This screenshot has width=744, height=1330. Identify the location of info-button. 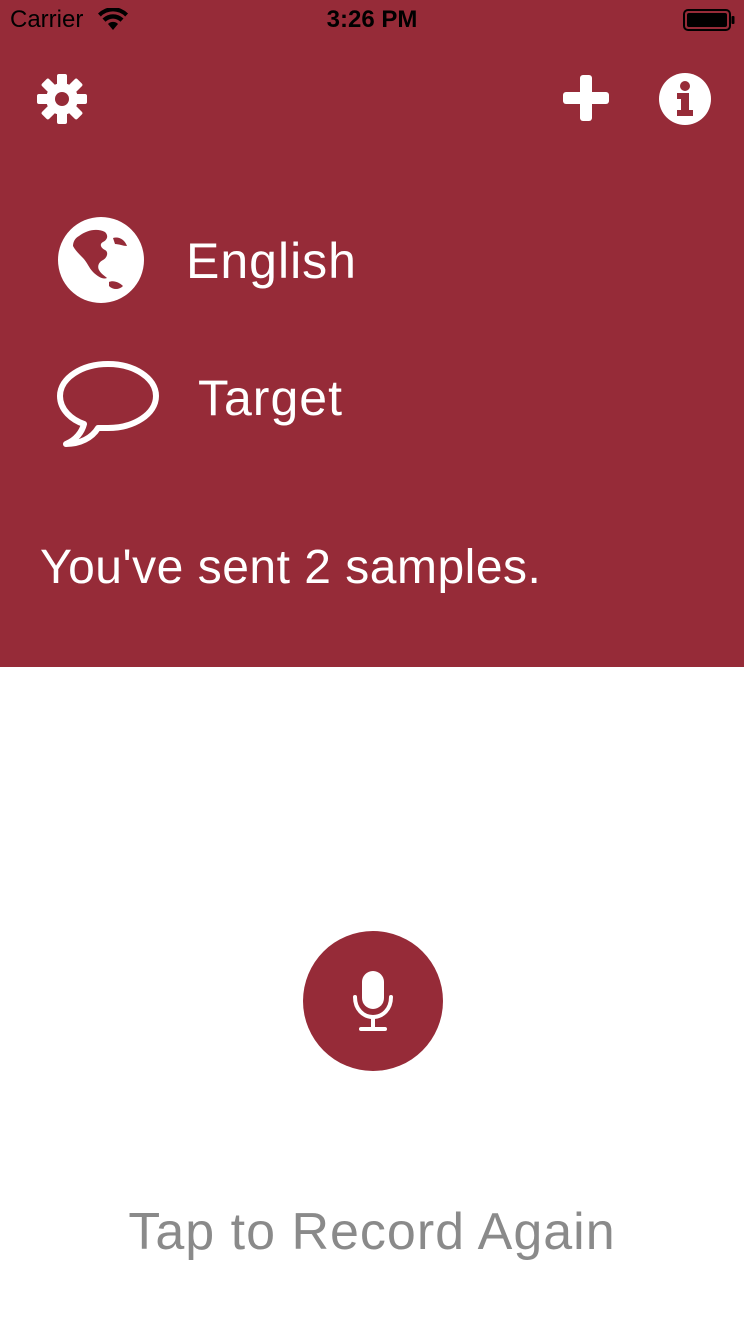
(685, 99).